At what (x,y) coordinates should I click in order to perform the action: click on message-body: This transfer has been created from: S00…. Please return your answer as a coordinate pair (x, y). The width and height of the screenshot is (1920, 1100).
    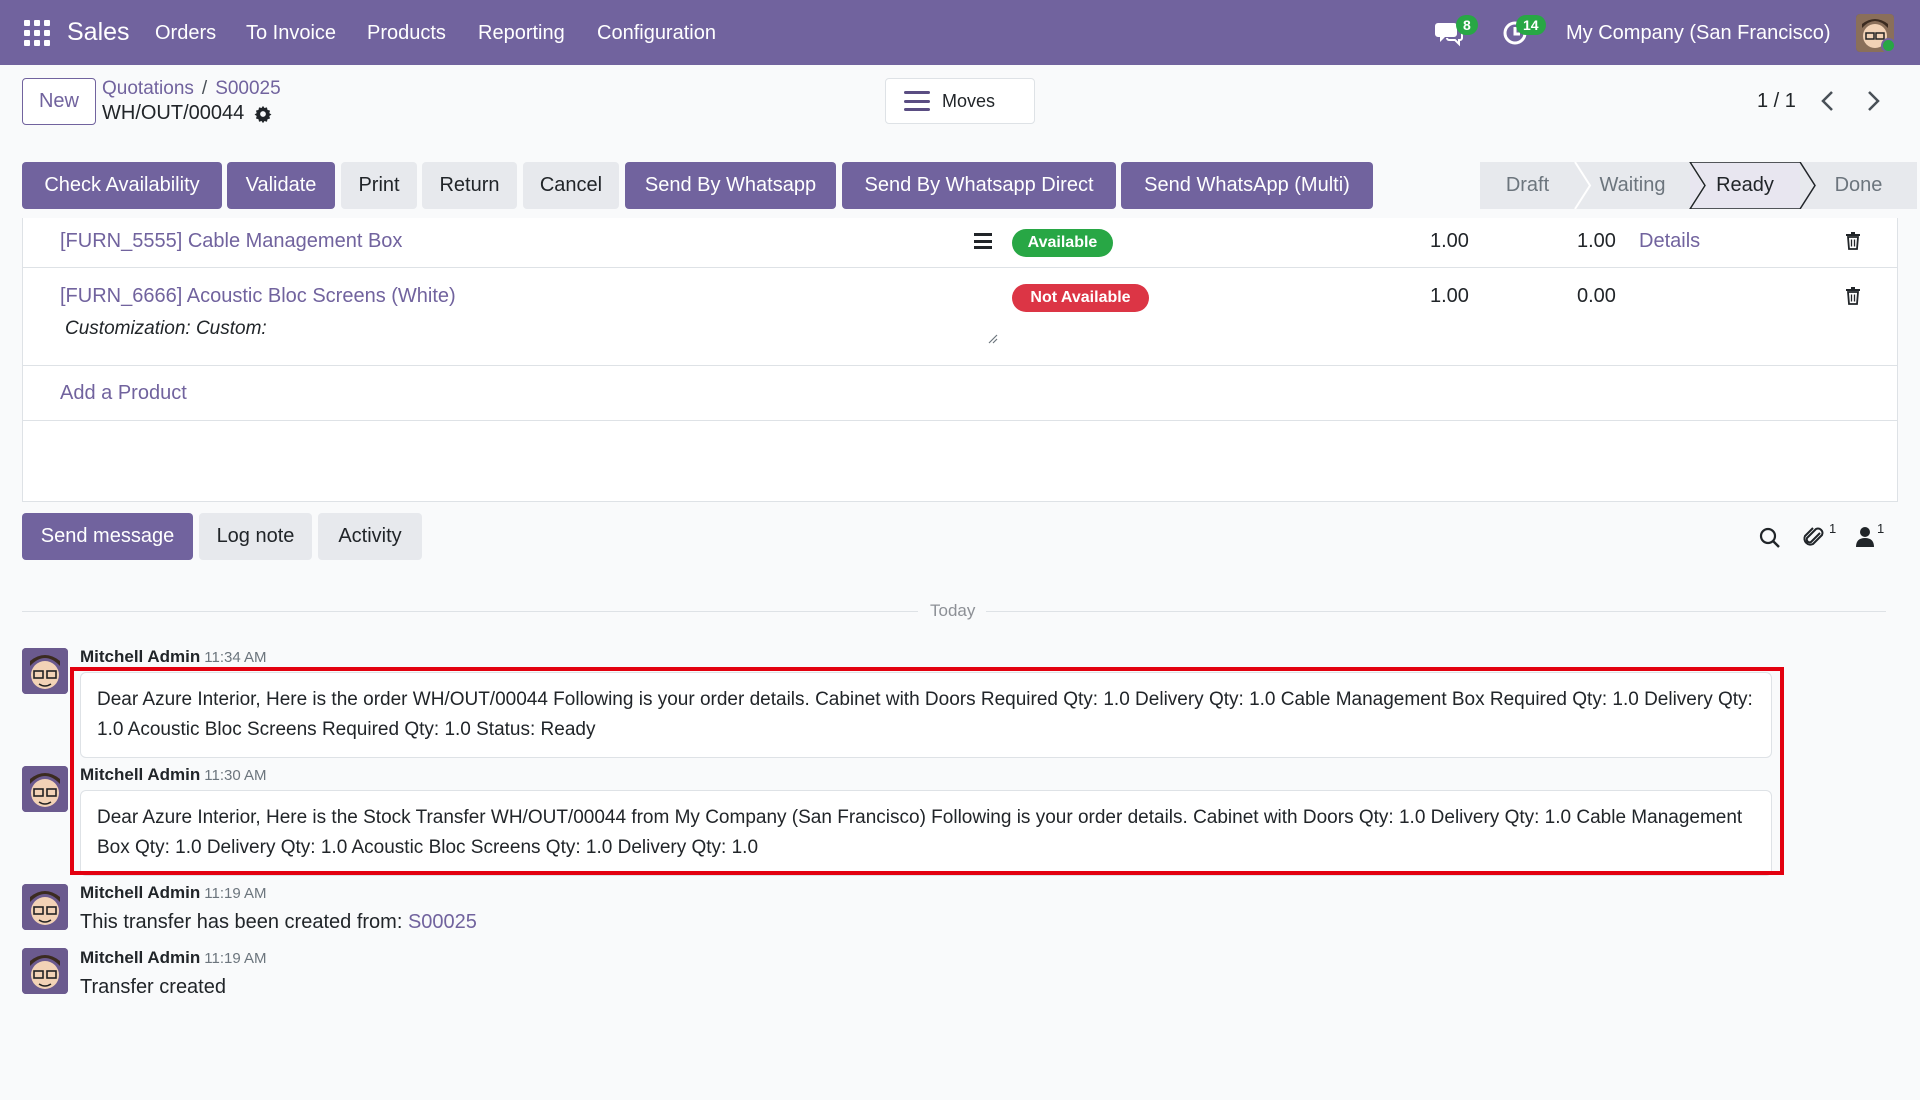
    Looking at the image, I should click on (278, 922).